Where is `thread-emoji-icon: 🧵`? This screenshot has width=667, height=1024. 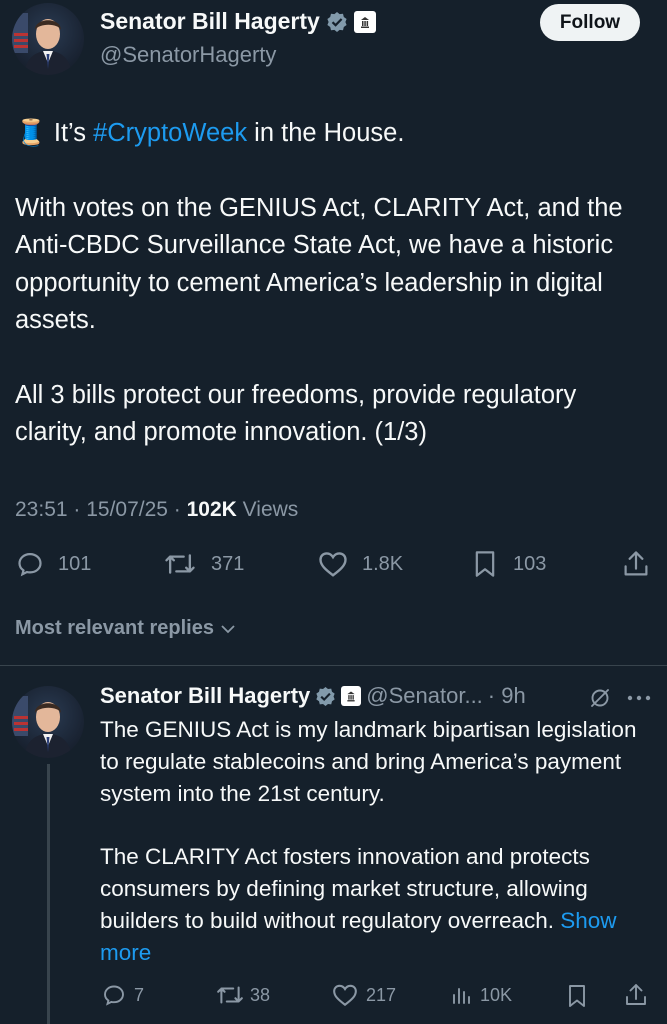
thread-emoji-icon: 🧵 is located at coordinates (31, 133).